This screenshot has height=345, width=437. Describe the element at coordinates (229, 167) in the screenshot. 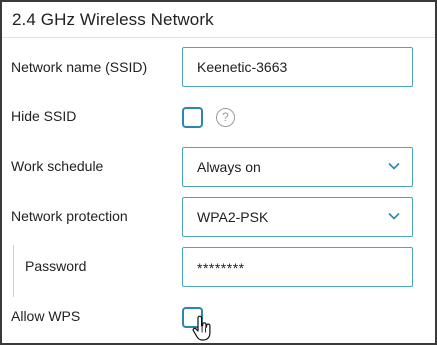

I see `schedule-value: Always on` at that location.